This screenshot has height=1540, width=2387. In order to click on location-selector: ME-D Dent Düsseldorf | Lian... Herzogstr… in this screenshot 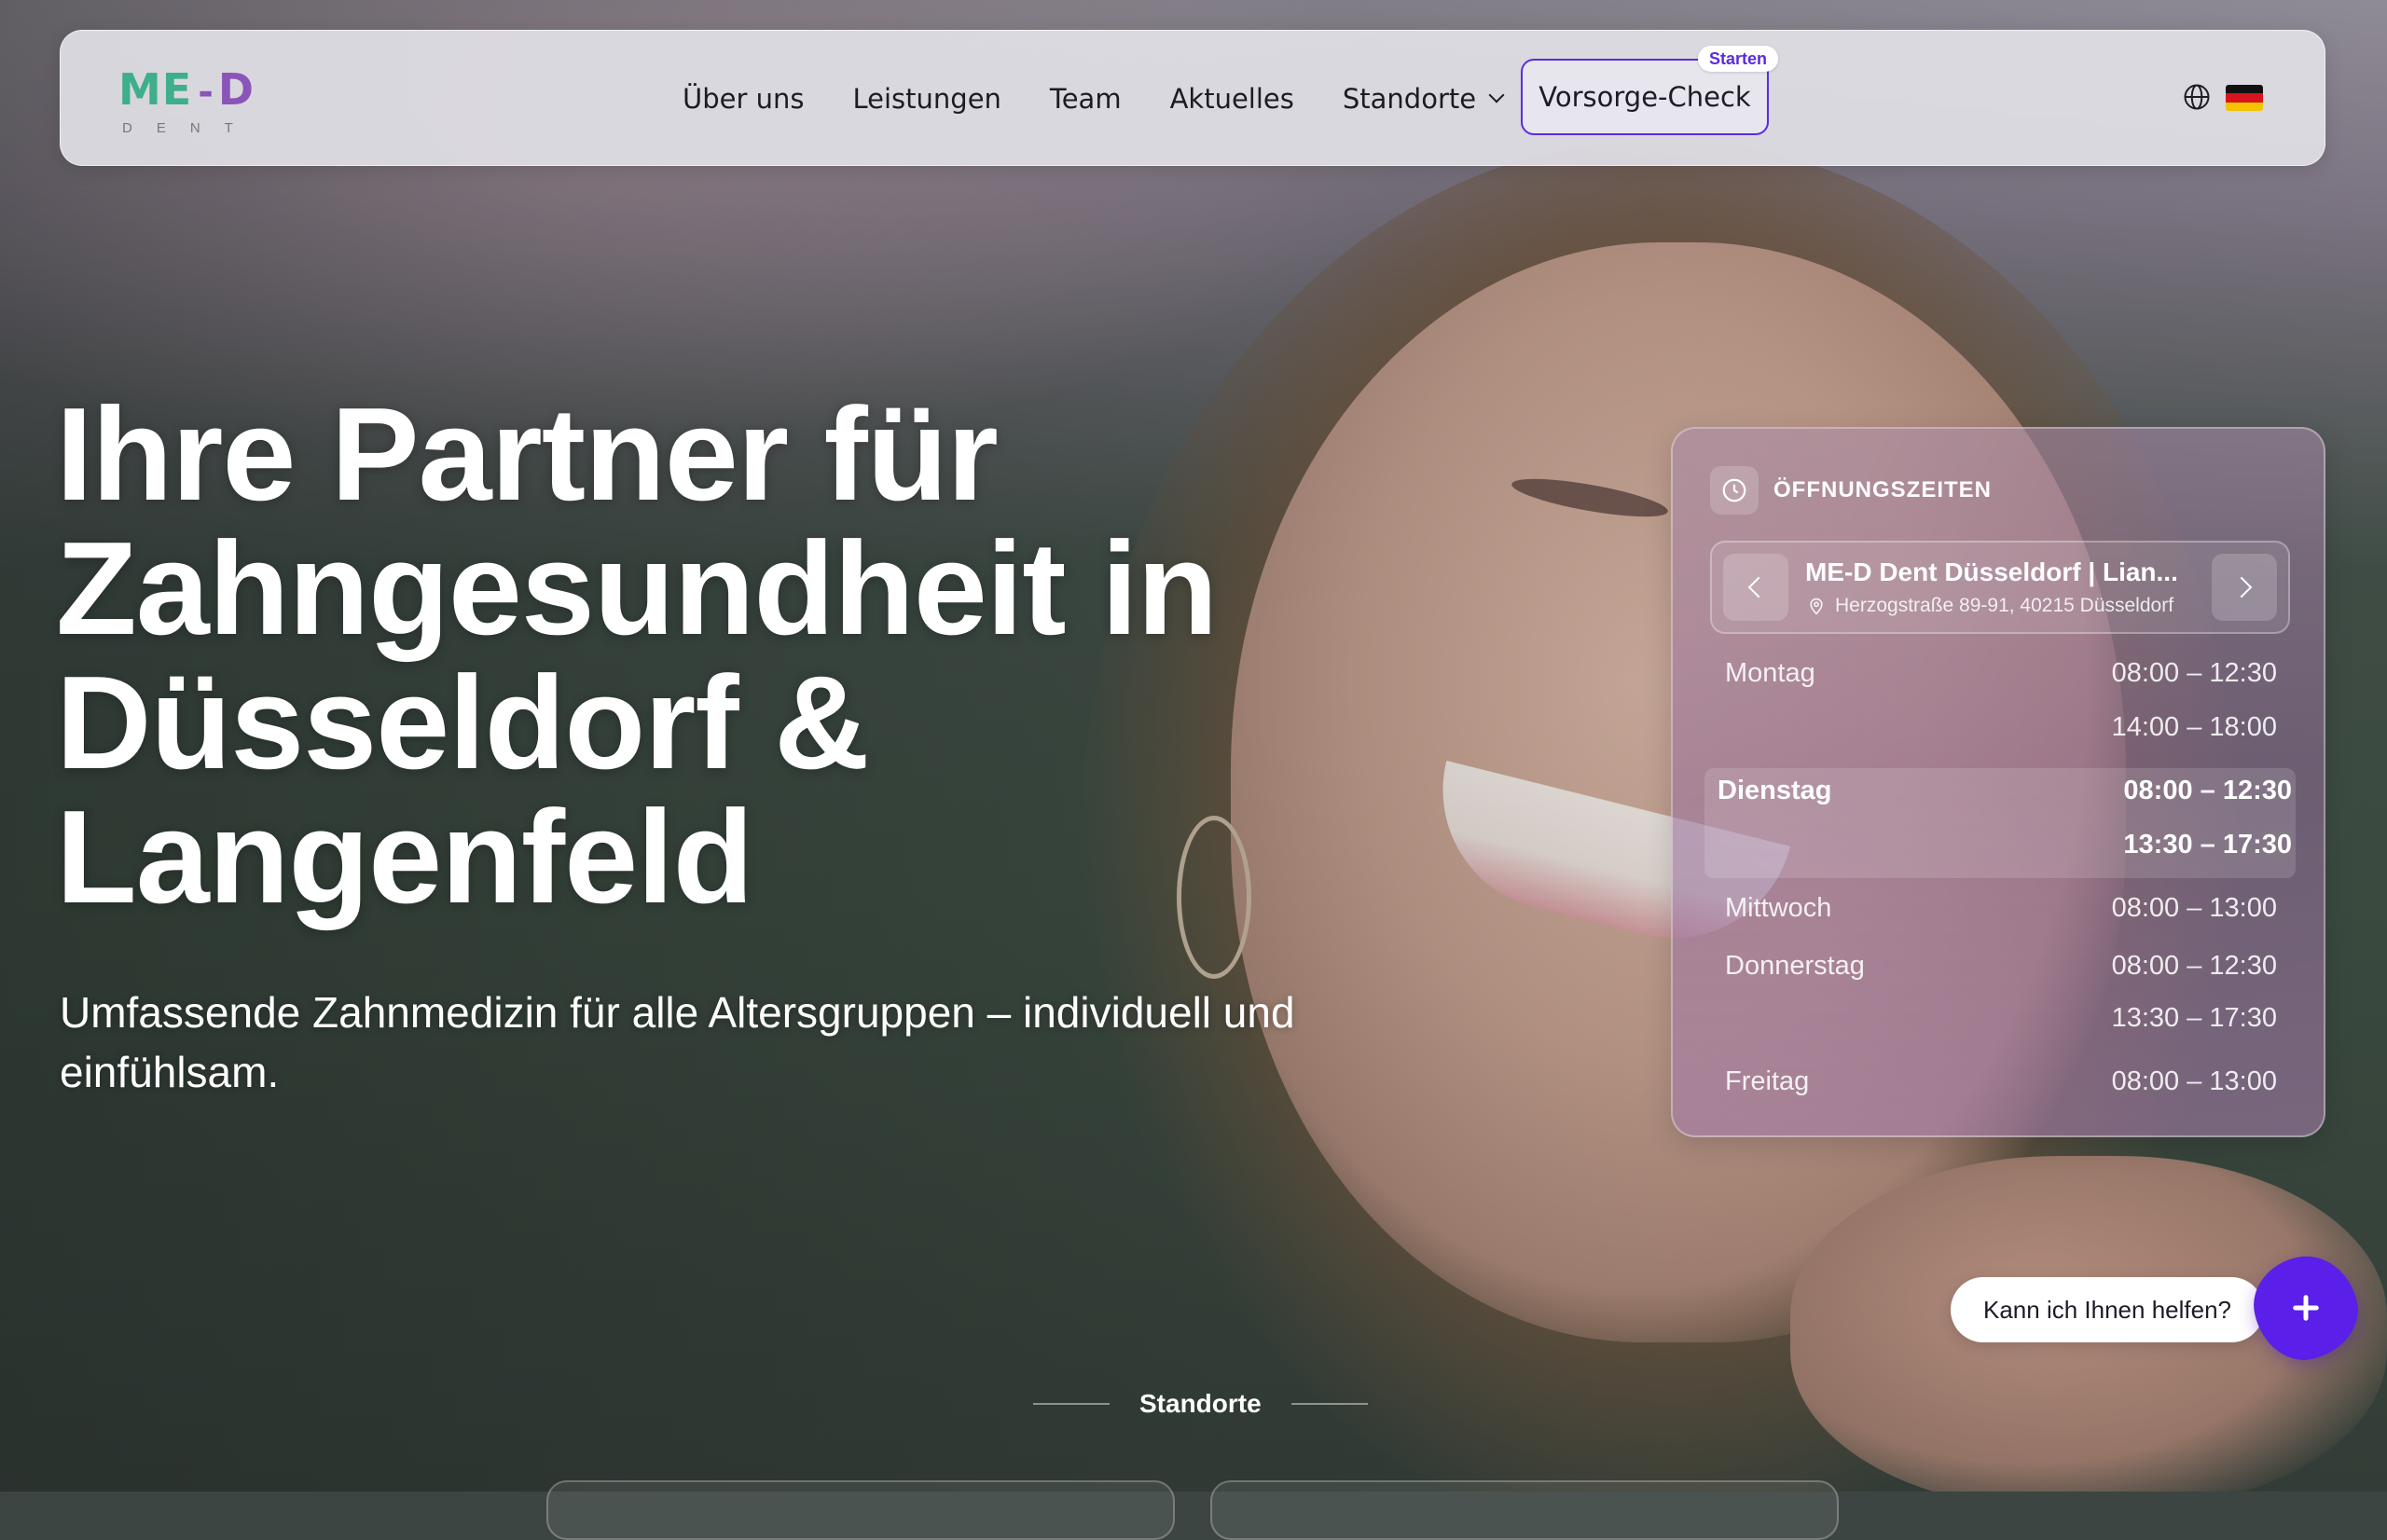, I will do `click(2000, 587)`.